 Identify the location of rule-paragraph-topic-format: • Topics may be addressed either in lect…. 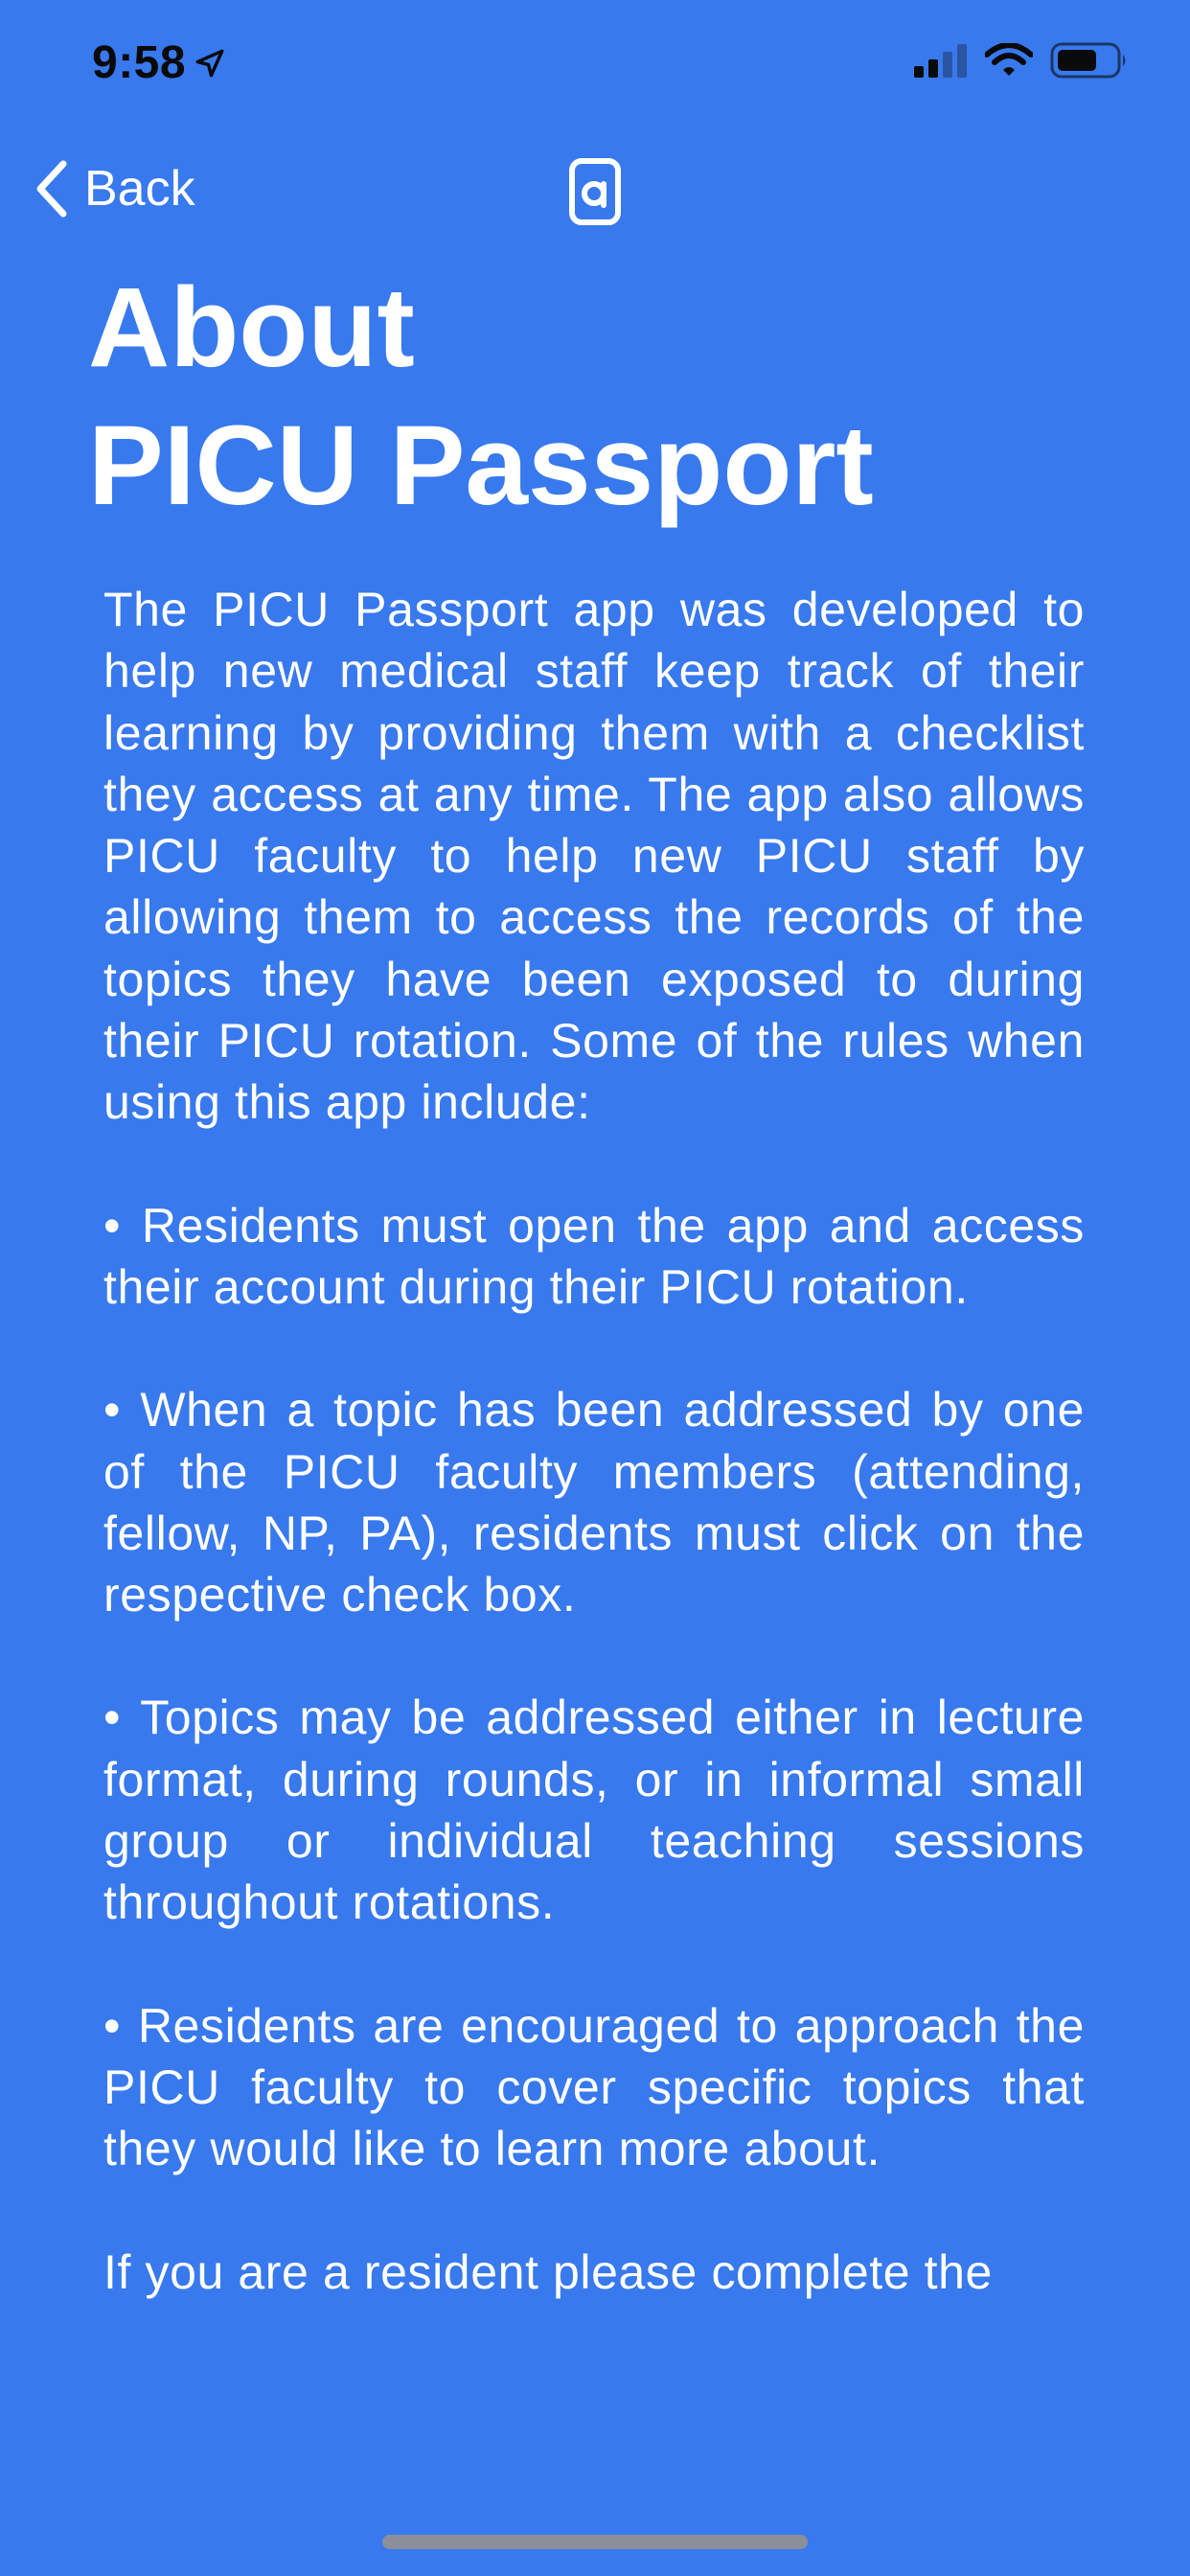
(594, 1810).